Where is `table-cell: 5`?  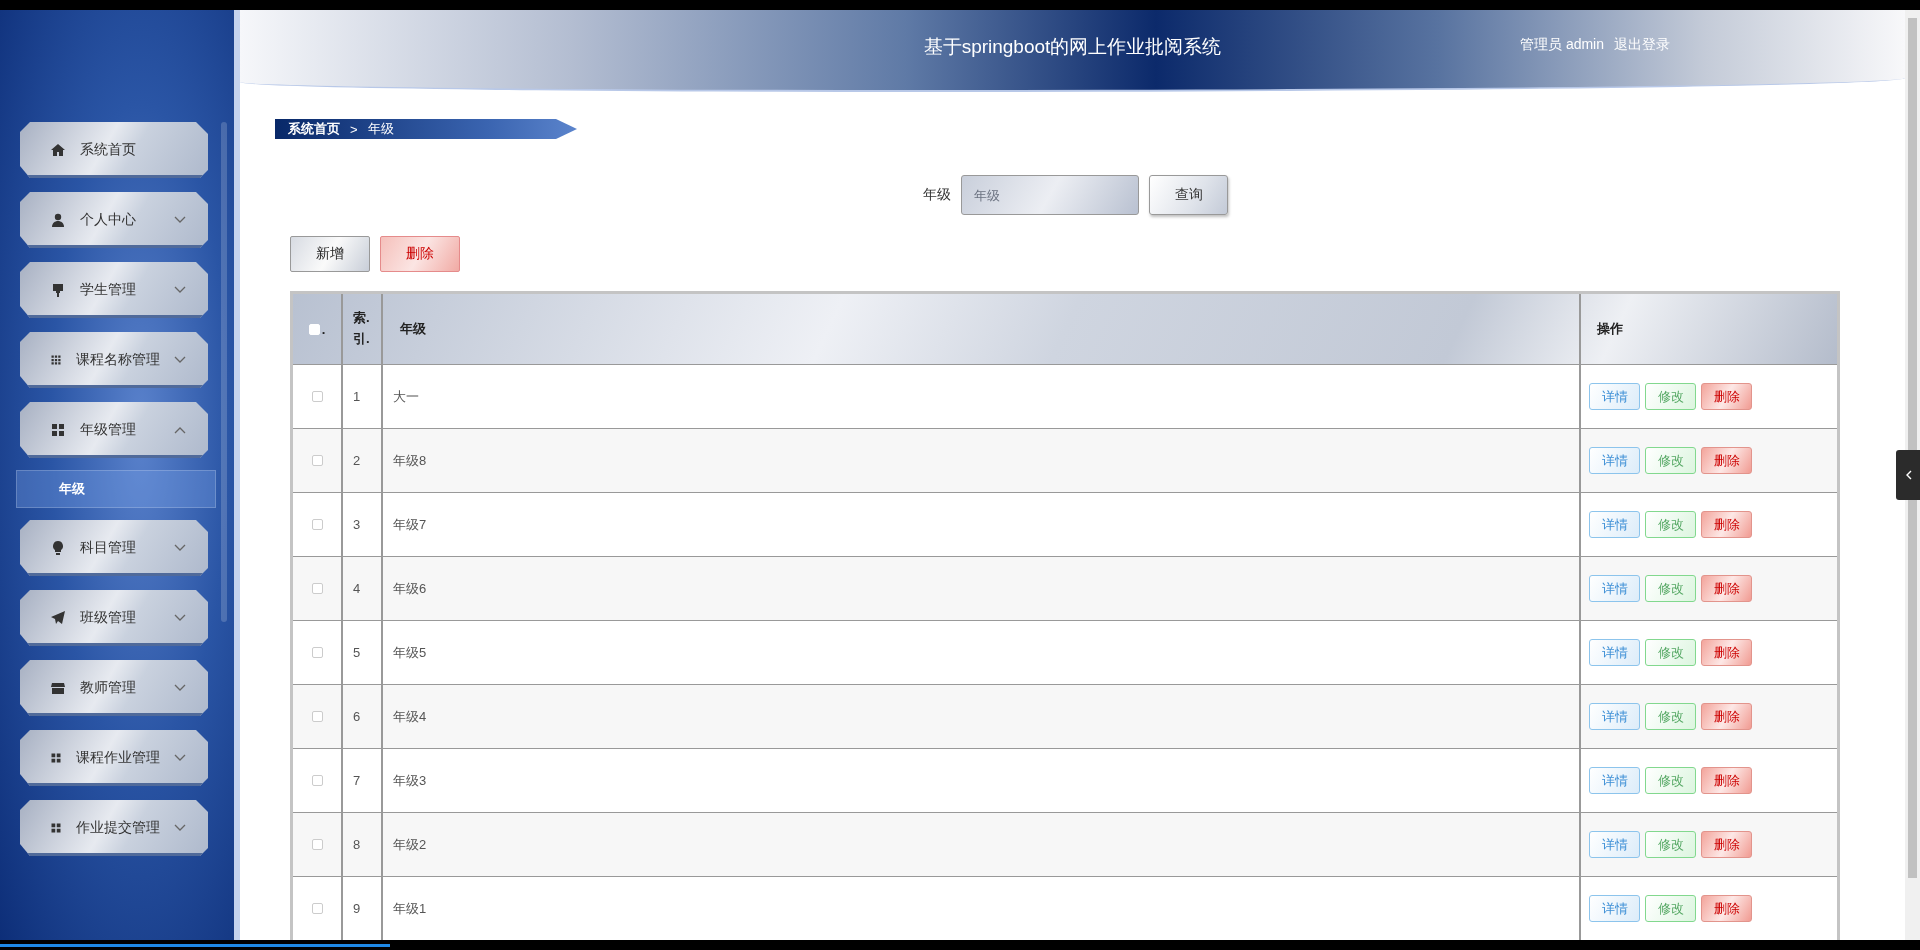
table-cell: 5 is located at coordinates (357, 652).